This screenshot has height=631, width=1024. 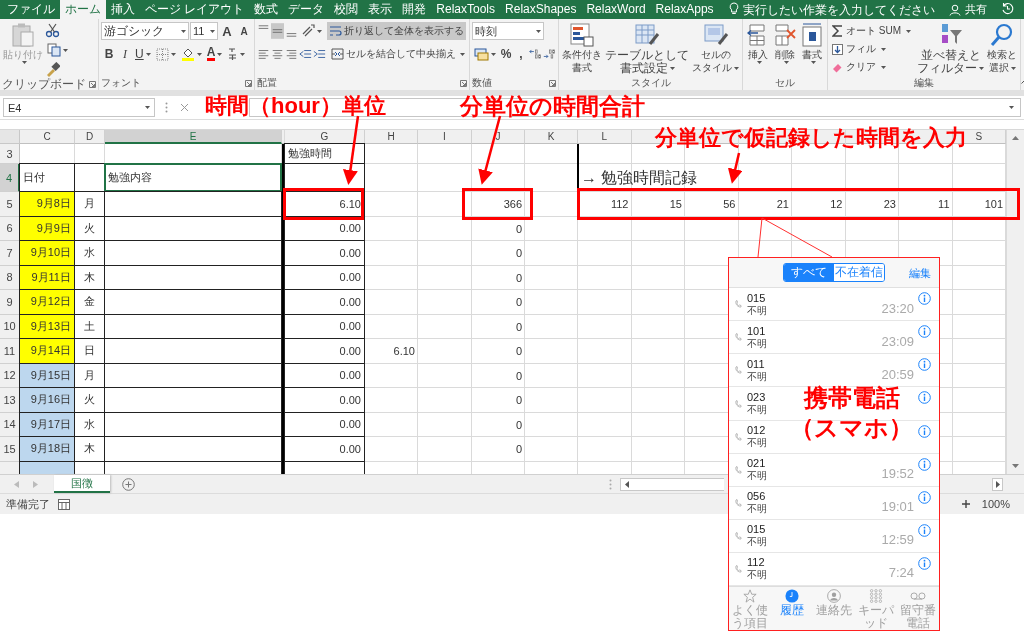 I want to click on bold-button: B, so click(x=109, y=54).